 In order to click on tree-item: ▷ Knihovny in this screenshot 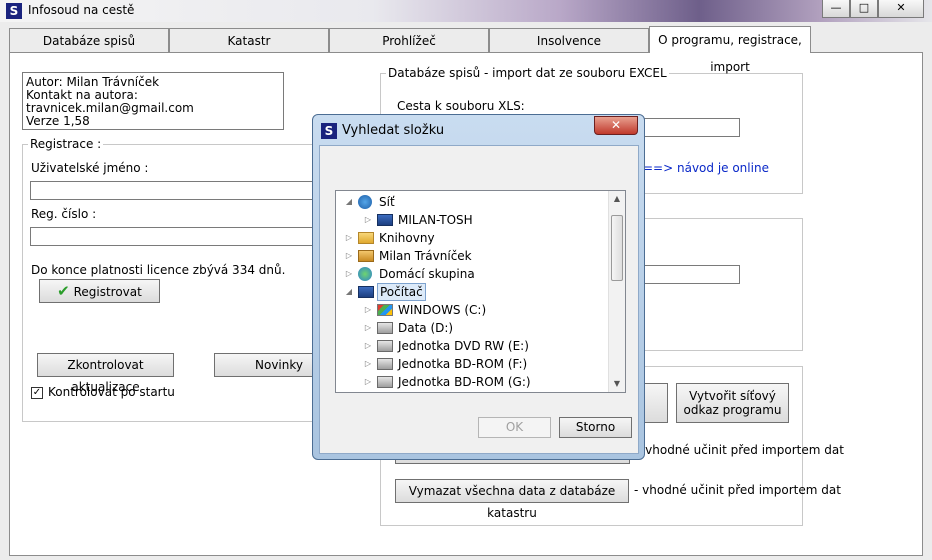, I will do `click(472, 238)`.